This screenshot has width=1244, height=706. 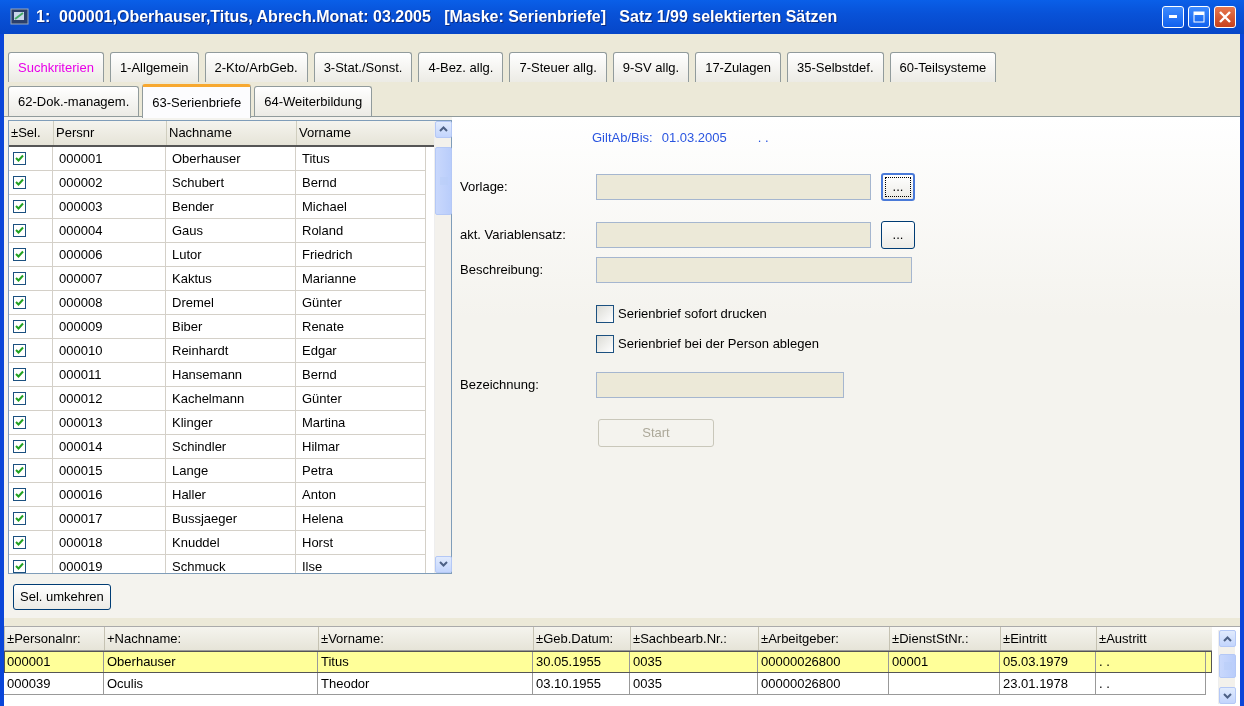 I want to click on field-label: Bezeichnung:, so click(x=500, y=385).